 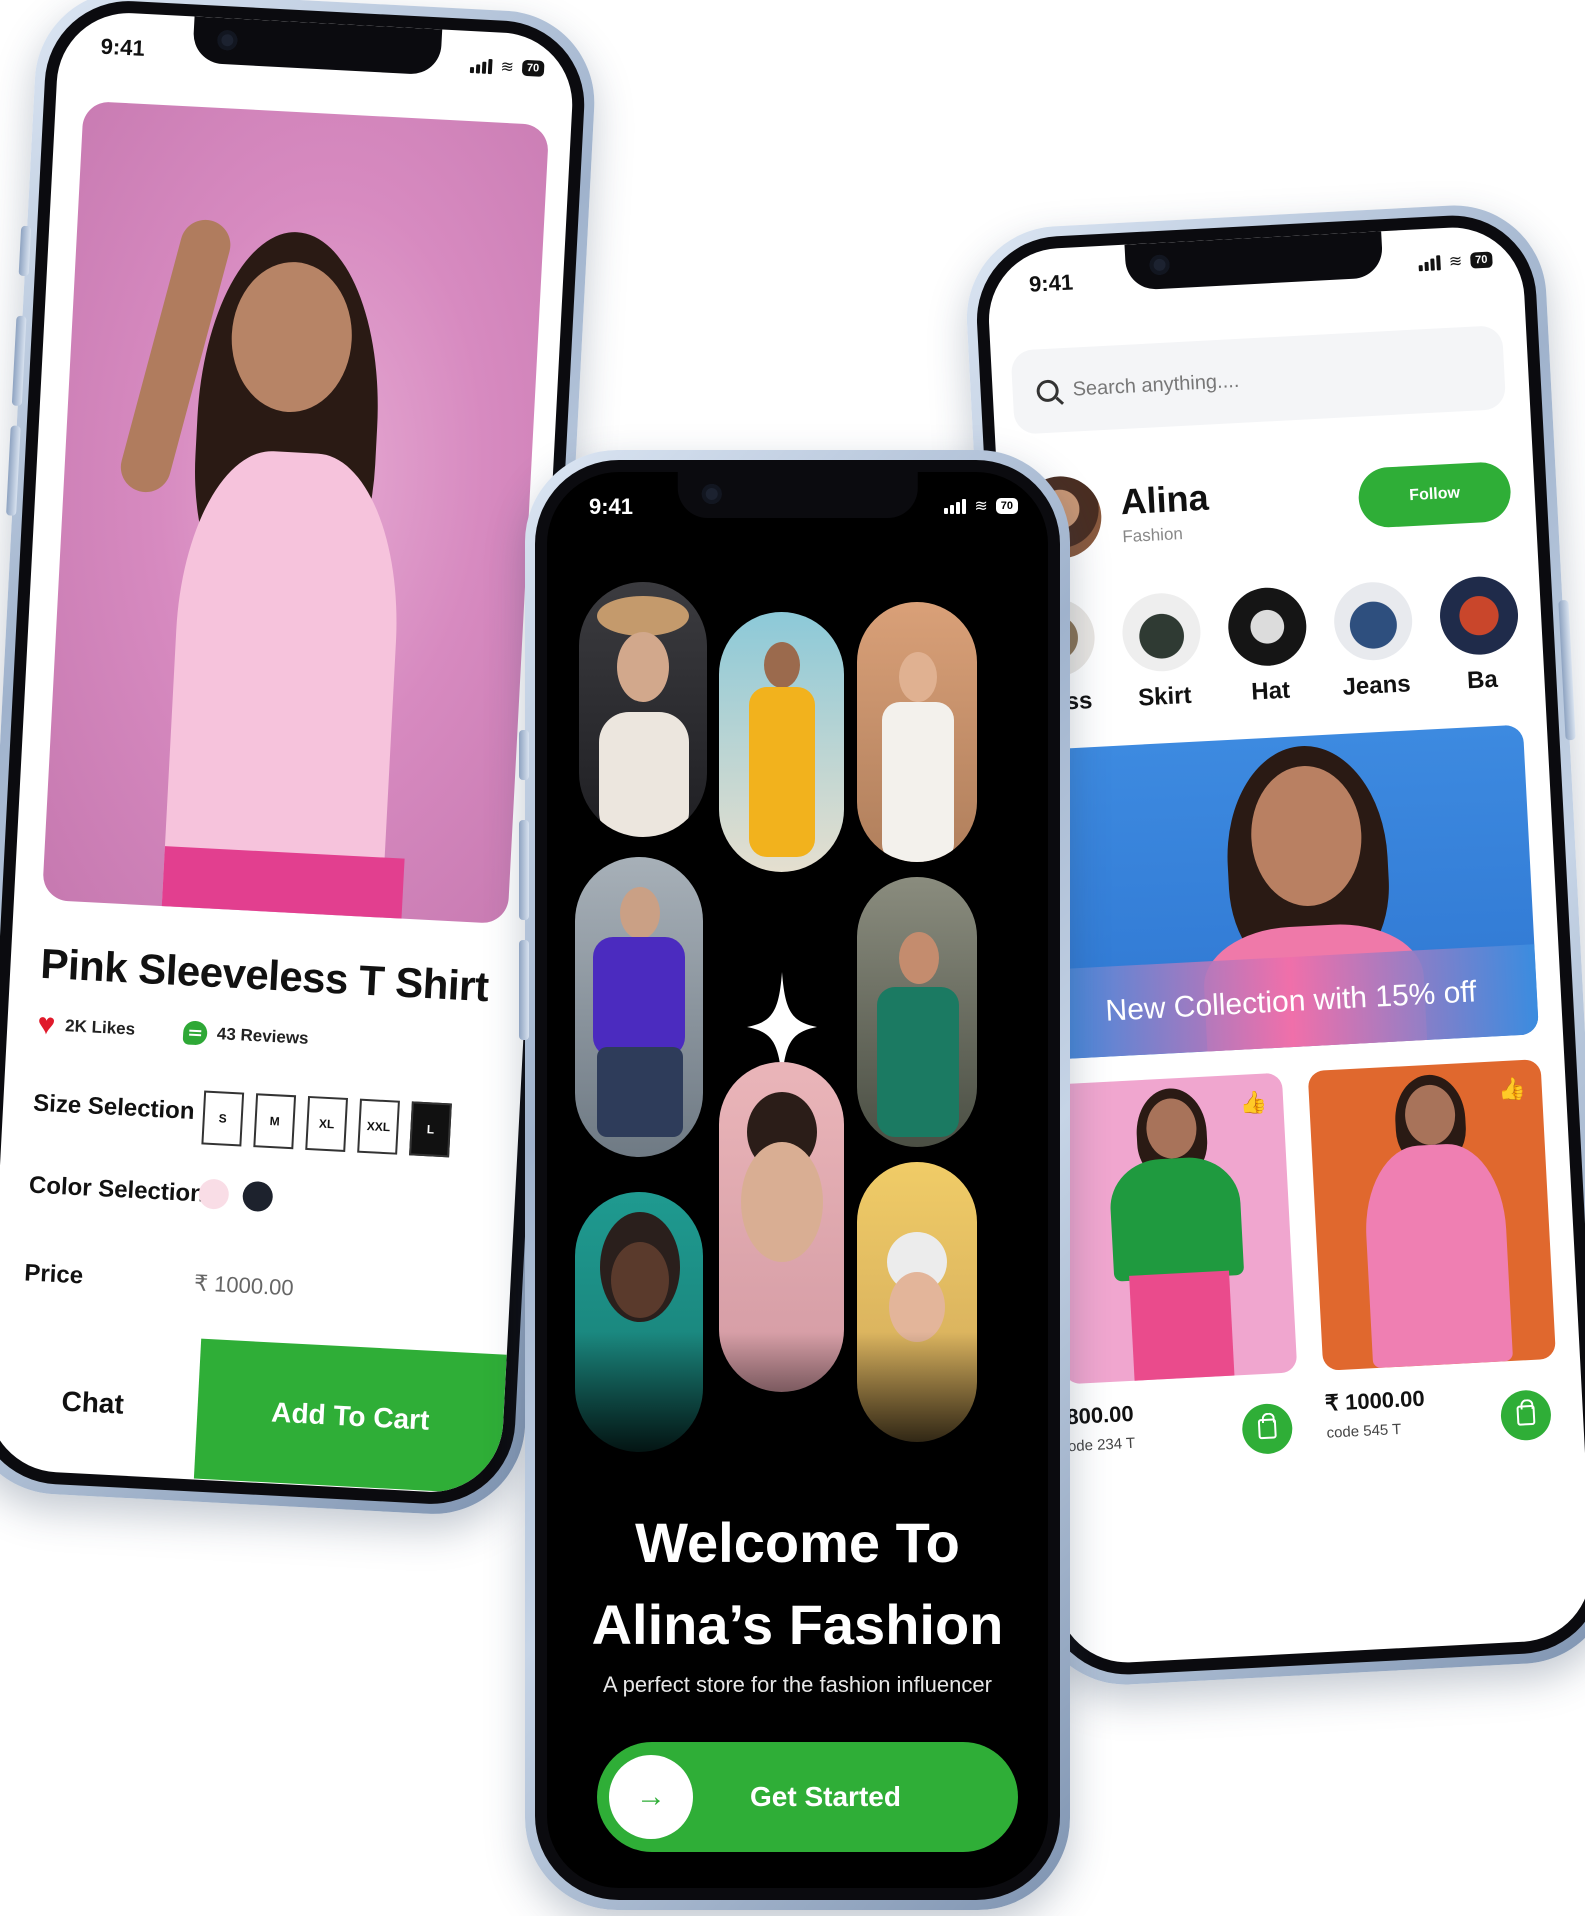 What do you see at coordinates (47, 1025) in the screenshot?
I see `heart-icon: ♥` at bounding box center [47, 1025].